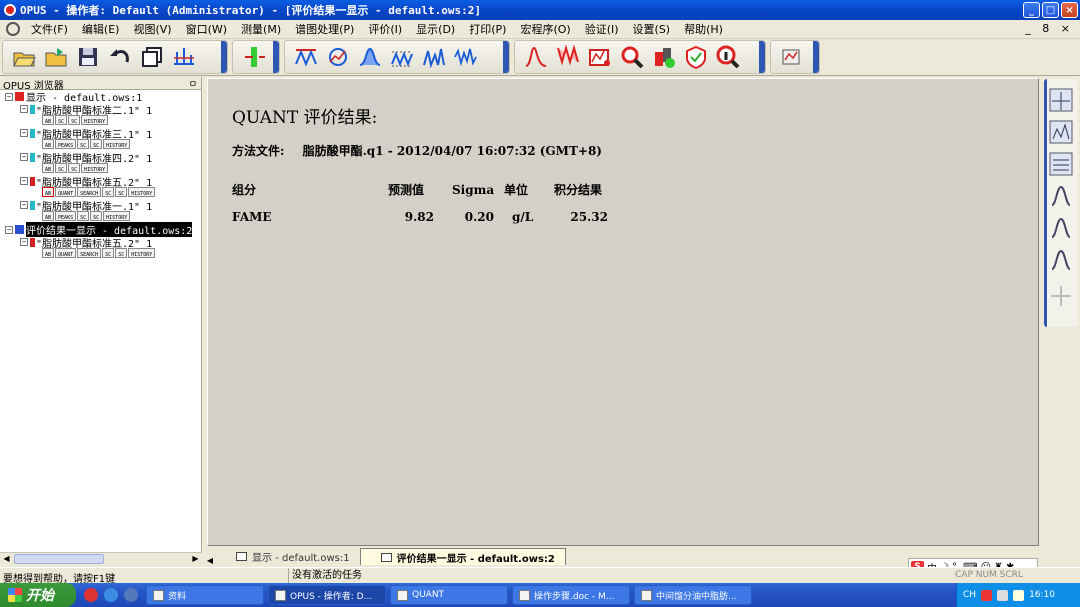  I want to click on pin-icon: ㅁ, so click(193, 83).